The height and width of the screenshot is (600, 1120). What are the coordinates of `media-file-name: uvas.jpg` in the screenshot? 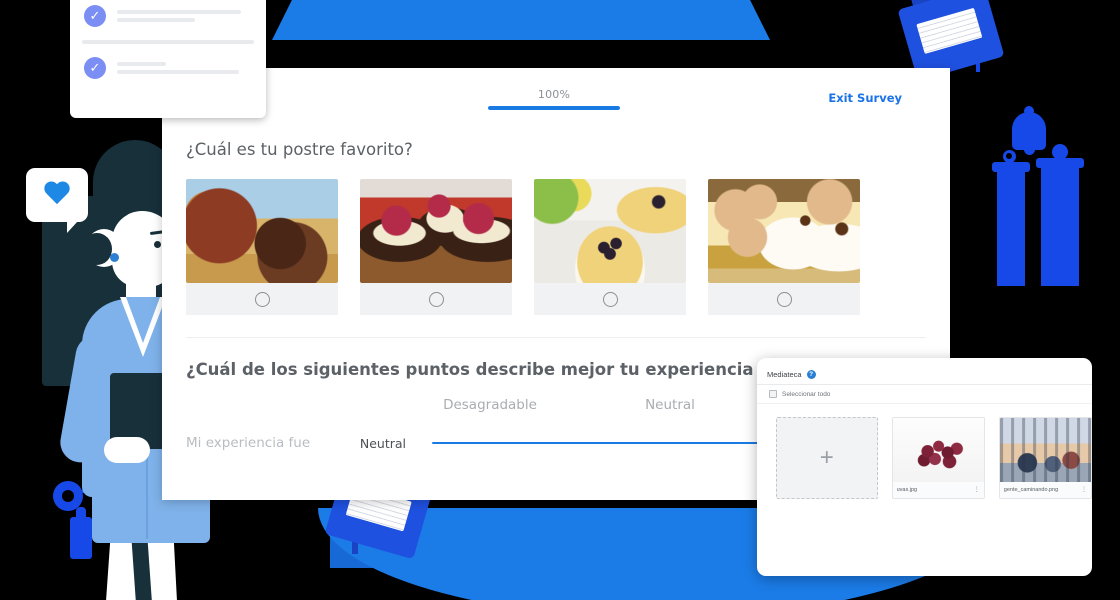 It's located at (907, 490).